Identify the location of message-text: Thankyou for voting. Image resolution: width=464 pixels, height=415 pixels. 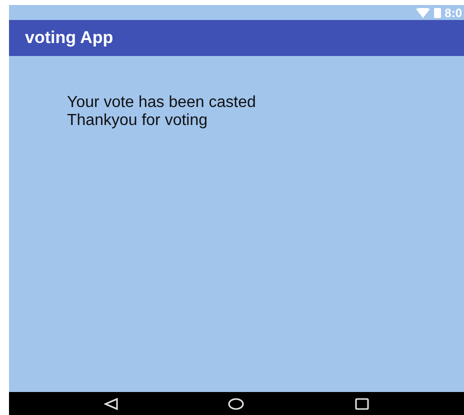
(138, 121).